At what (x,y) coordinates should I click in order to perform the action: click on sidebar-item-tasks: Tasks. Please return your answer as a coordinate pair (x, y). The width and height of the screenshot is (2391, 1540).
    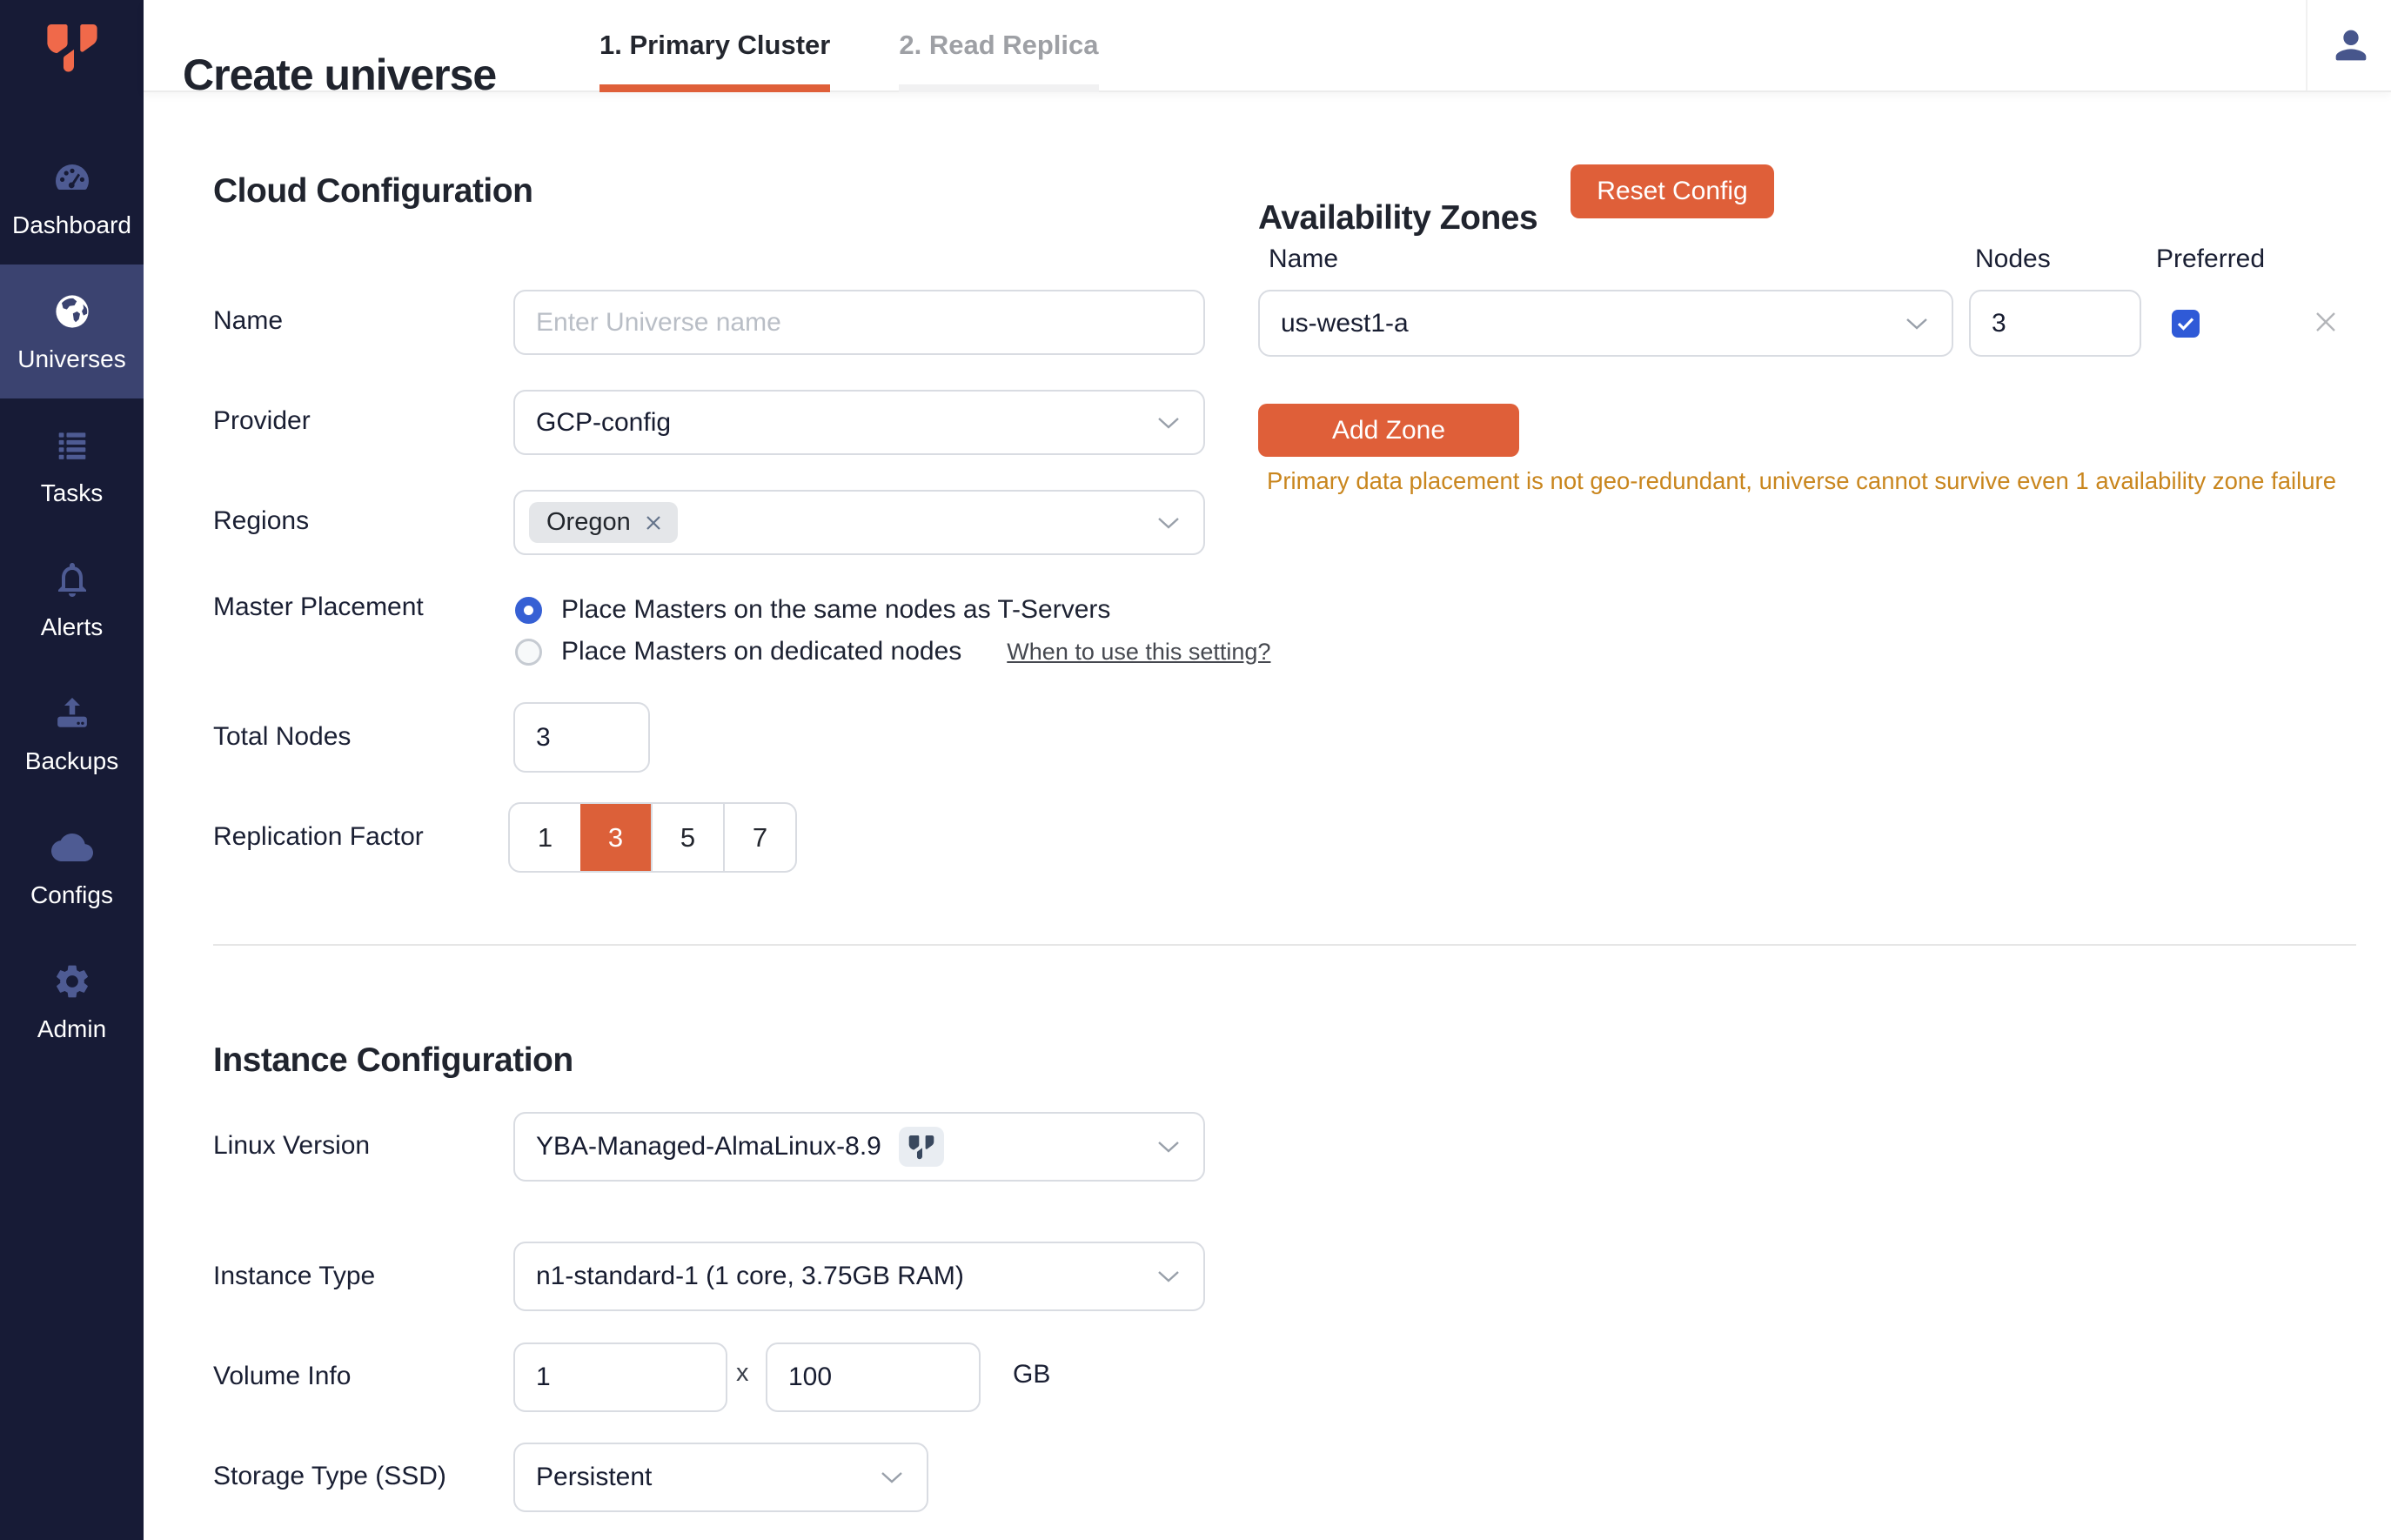
    Looking at the image, I should click on (72, 465).